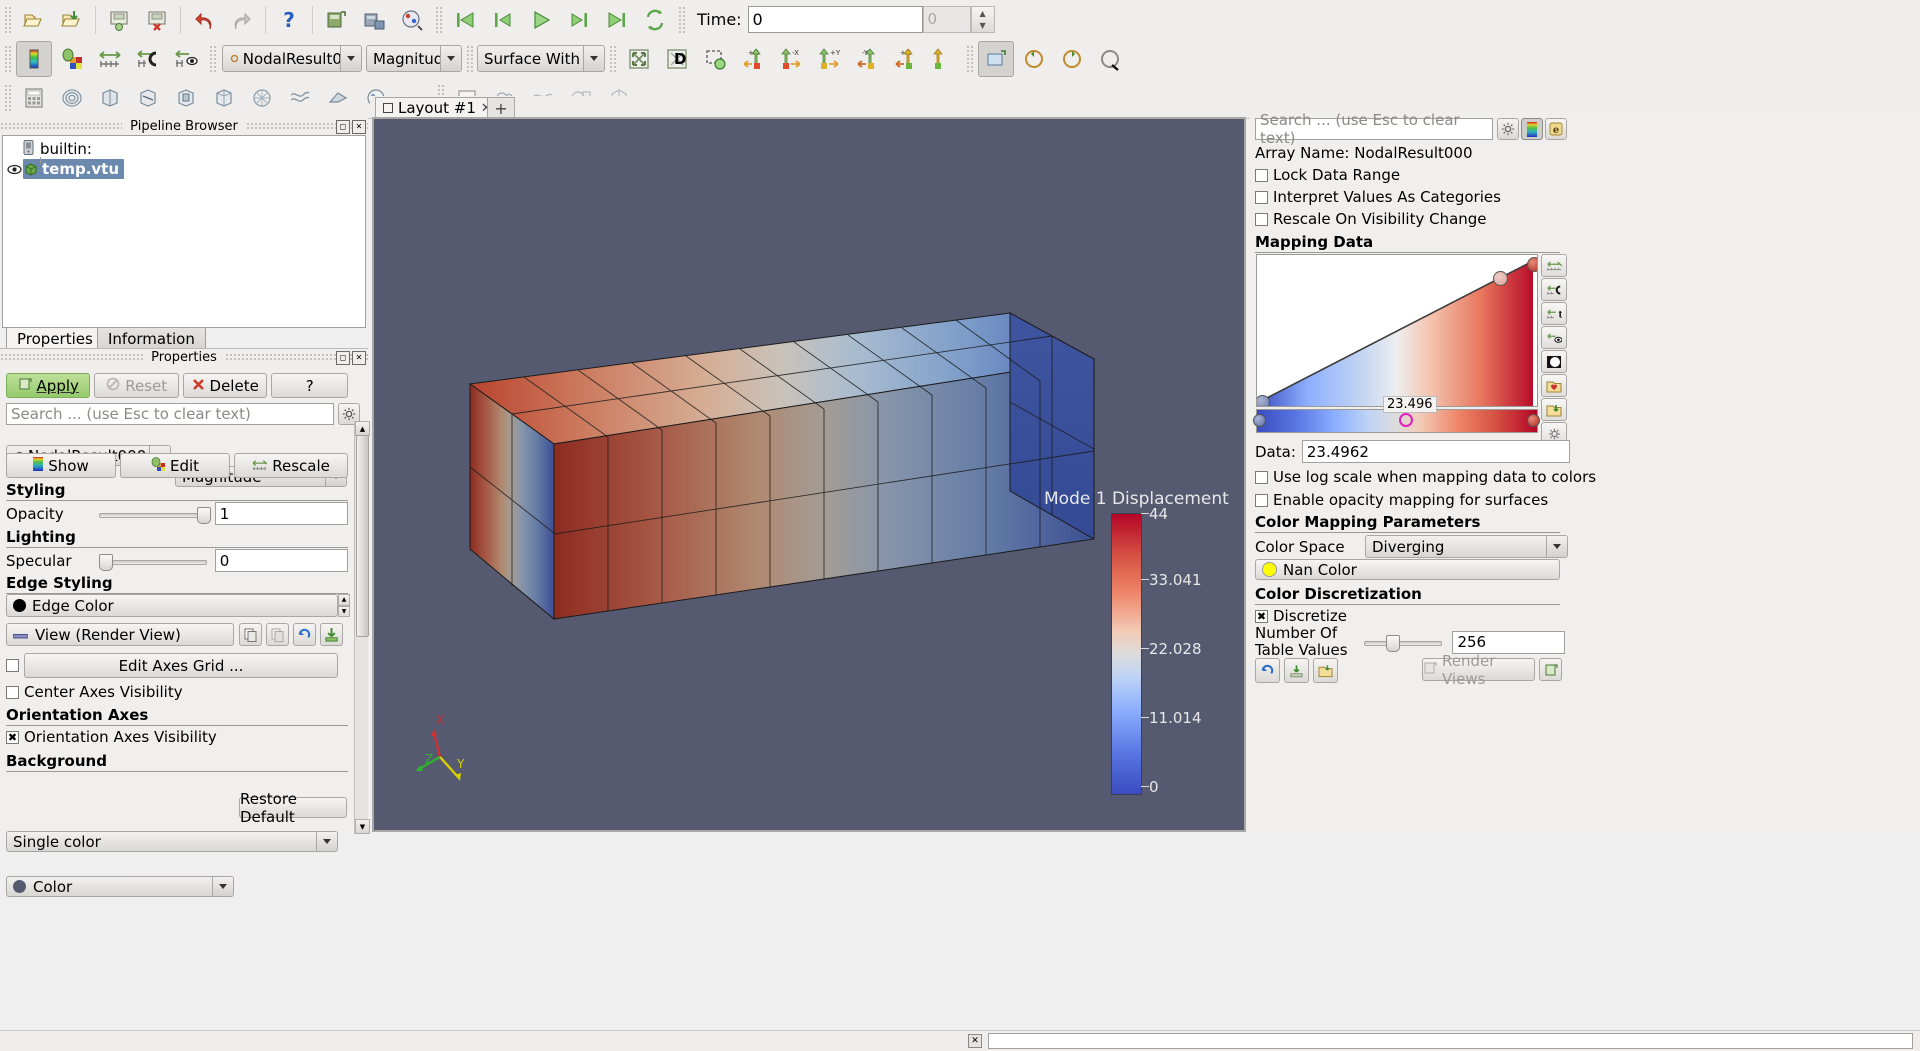  Describe the element at coordinates (344, 605) in the screenshot. I see `edge-color-stepper: ▲ ▼` at that location.